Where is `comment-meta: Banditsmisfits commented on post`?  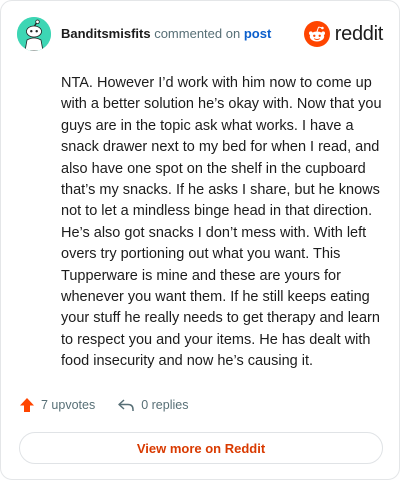 comment-meta: Banditsmisfits commented on post is located at coordinates (166, 34).